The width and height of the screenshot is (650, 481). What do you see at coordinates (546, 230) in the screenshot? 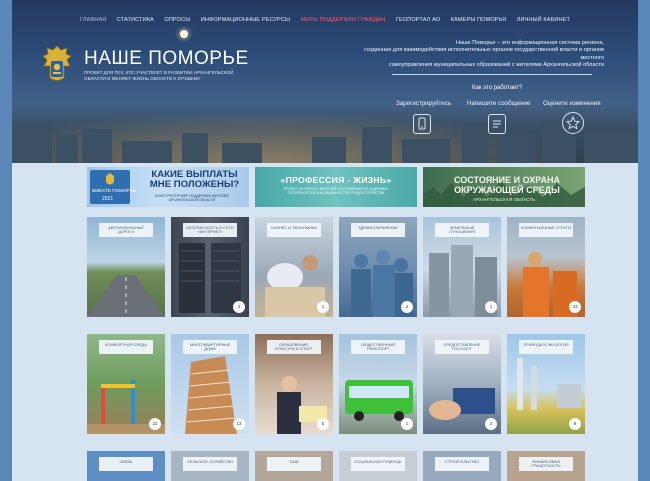
I see `tile-label: КОММУНАЛЬНЫЕ УСЛУГИ` at bounding box center [546, 230].